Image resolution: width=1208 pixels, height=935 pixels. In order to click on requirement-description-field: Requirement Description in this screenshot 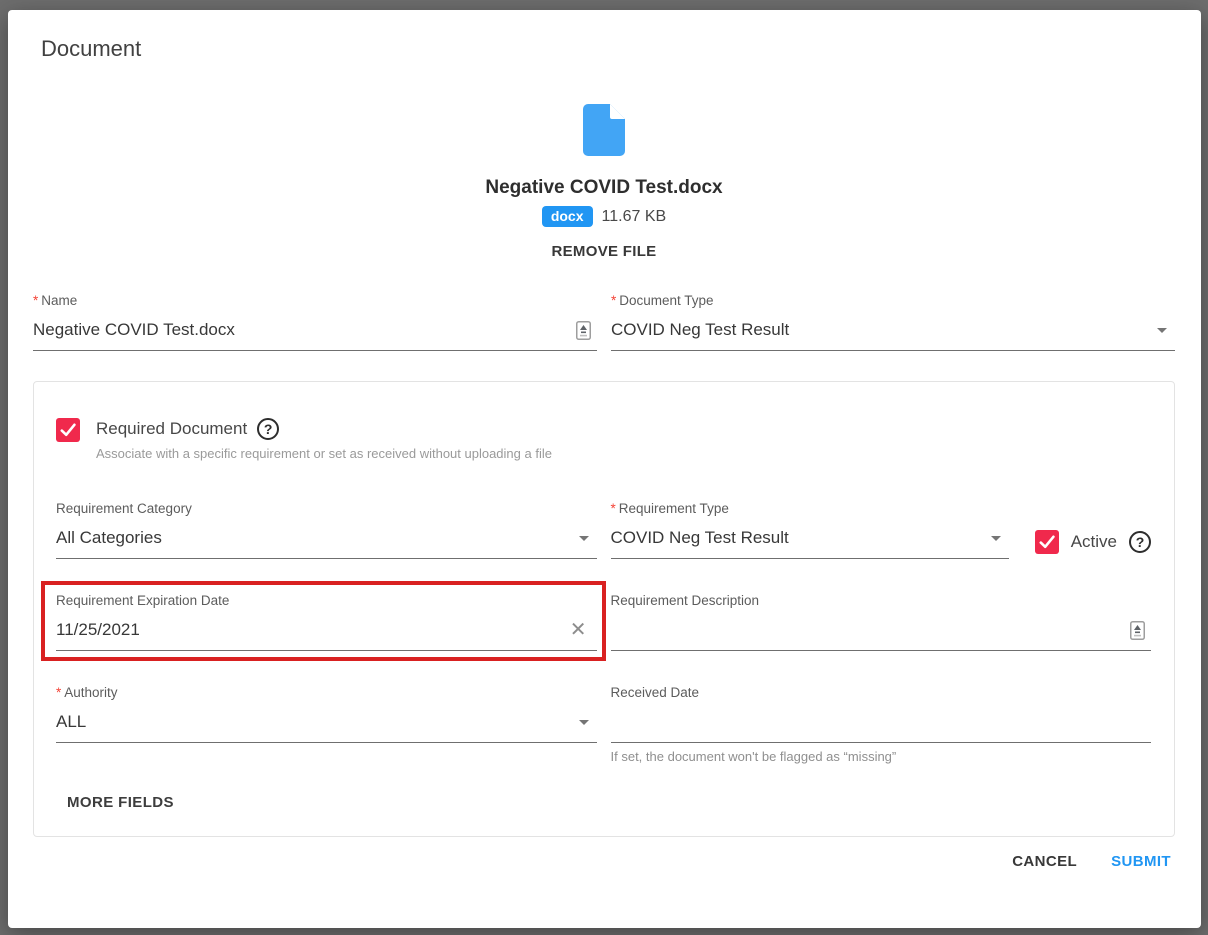, I will do `click(880, 622)`.